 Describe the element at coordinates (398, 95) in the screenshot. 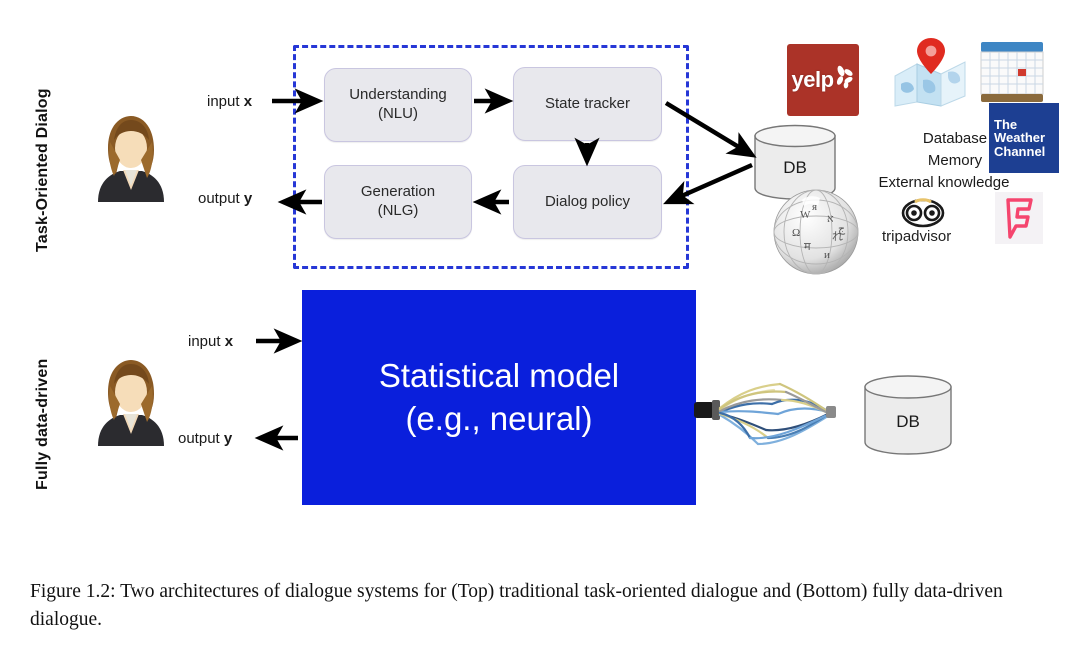

I see `pipeline-box-nlu-line1: Understanding` at that location.